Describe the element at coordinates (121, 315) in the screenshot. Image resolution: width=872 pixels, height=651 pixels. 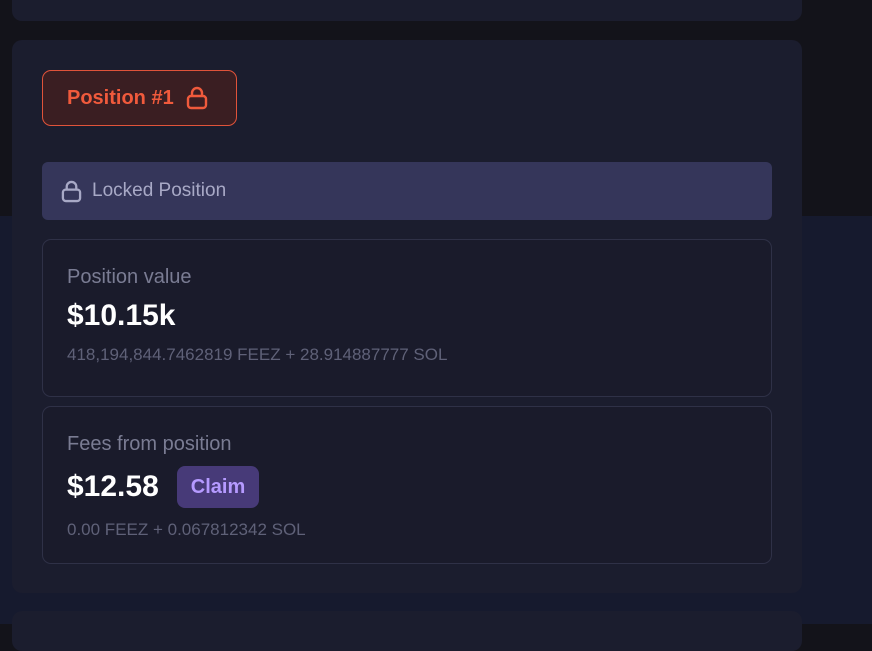
I see `position-value-amount: $10.15k` at that location.